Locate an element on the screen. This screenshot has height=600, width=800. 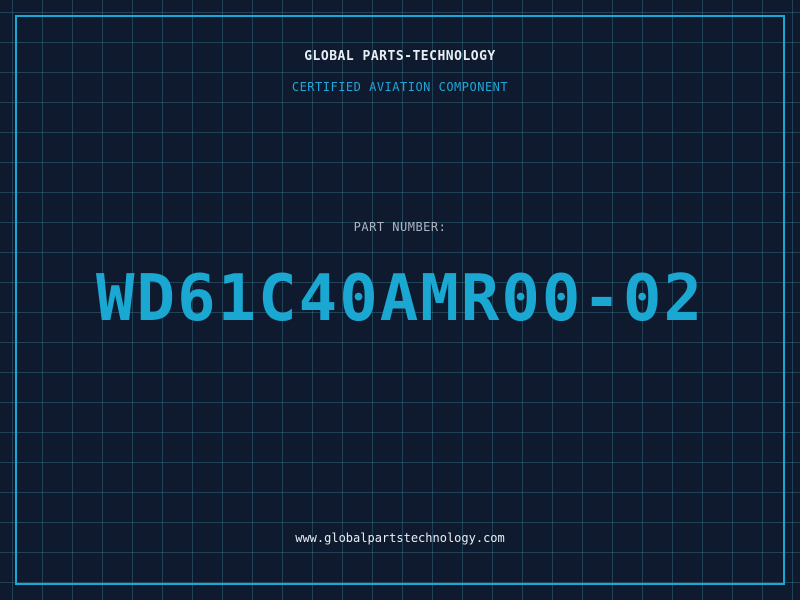
part-number-label: PART NUMBER: is located at coordinates (400, 227).